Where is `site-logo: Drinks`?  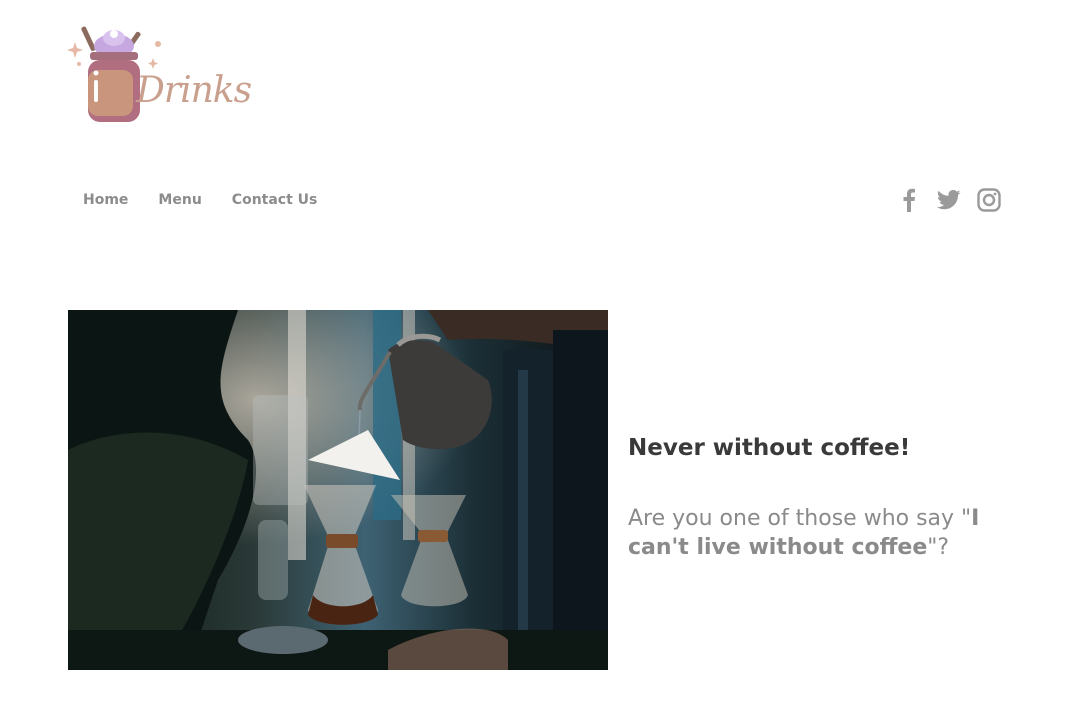 site-logo: Drinks is located at coordinates (159, 74).